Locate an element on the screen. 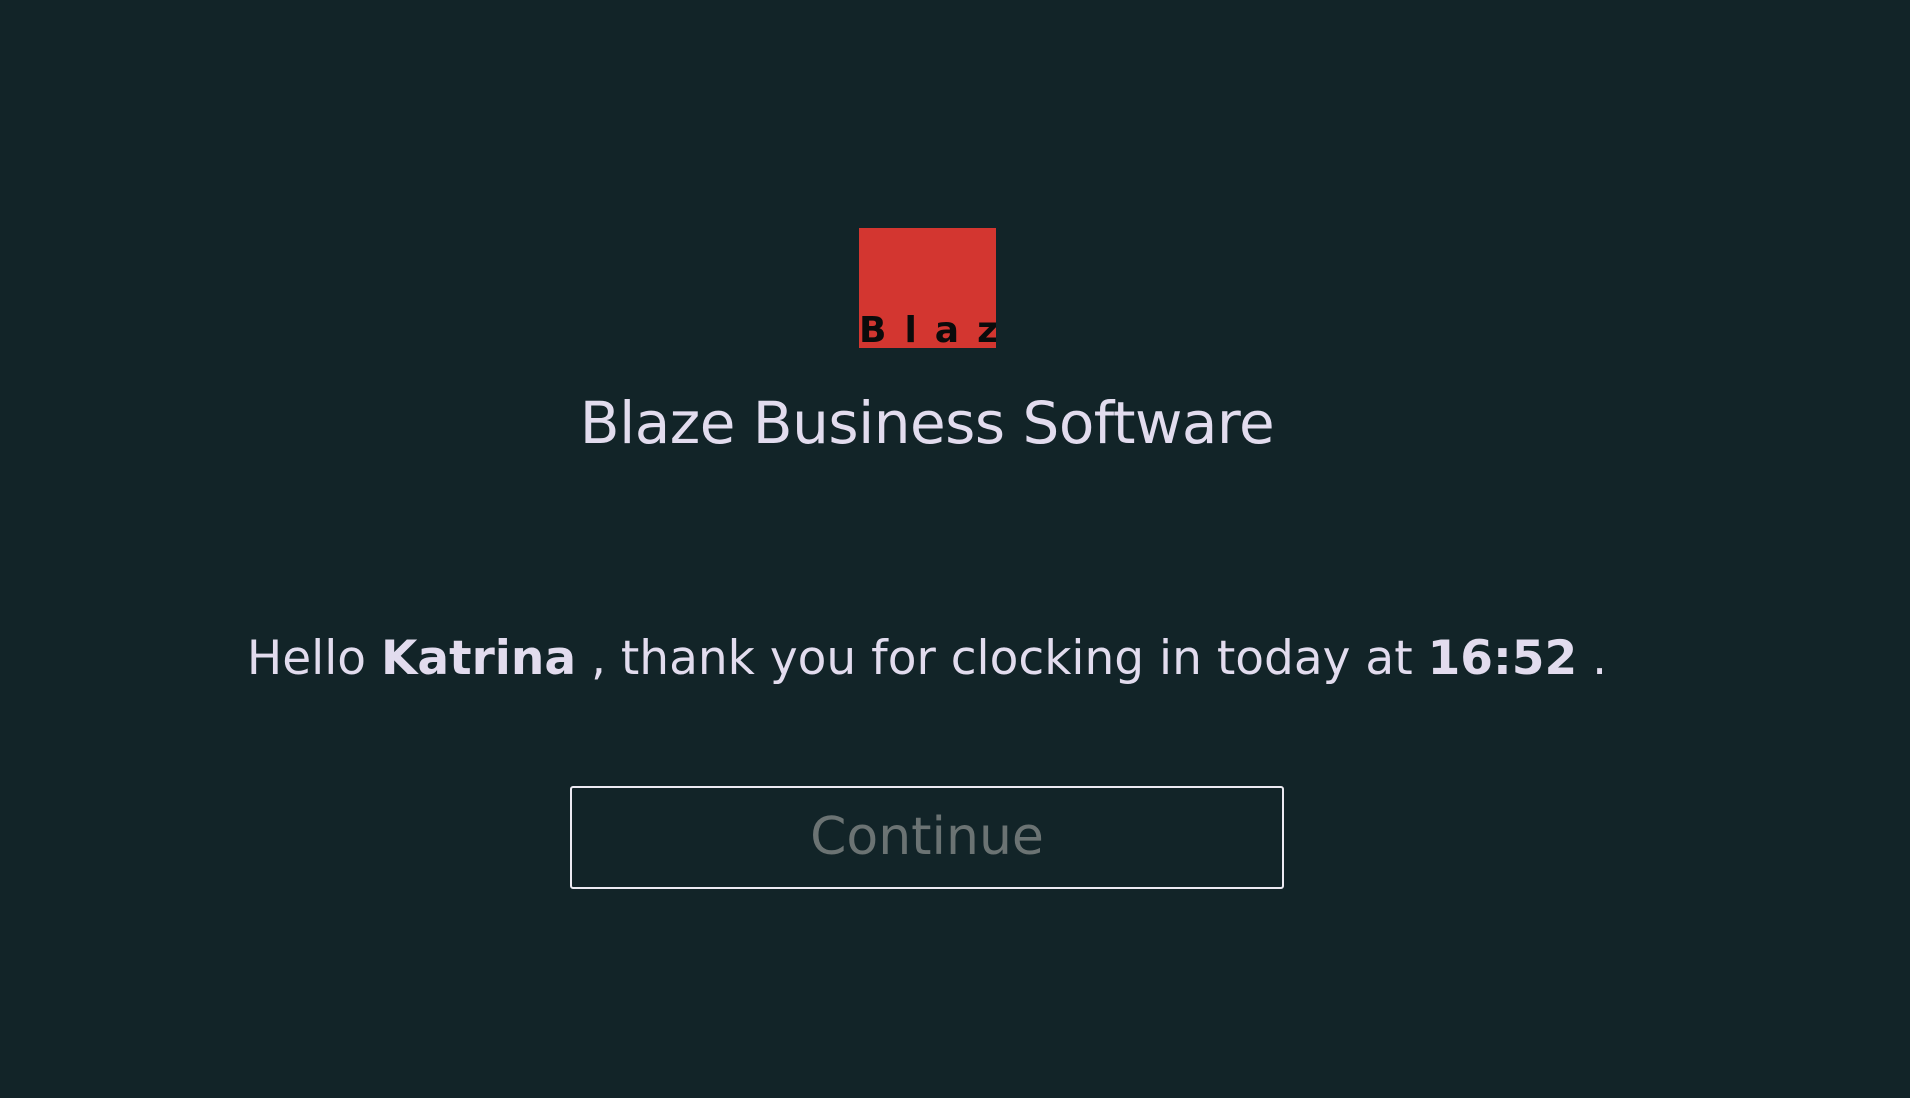  greeting-prefix: Hello is located at coordinates (306, 658).